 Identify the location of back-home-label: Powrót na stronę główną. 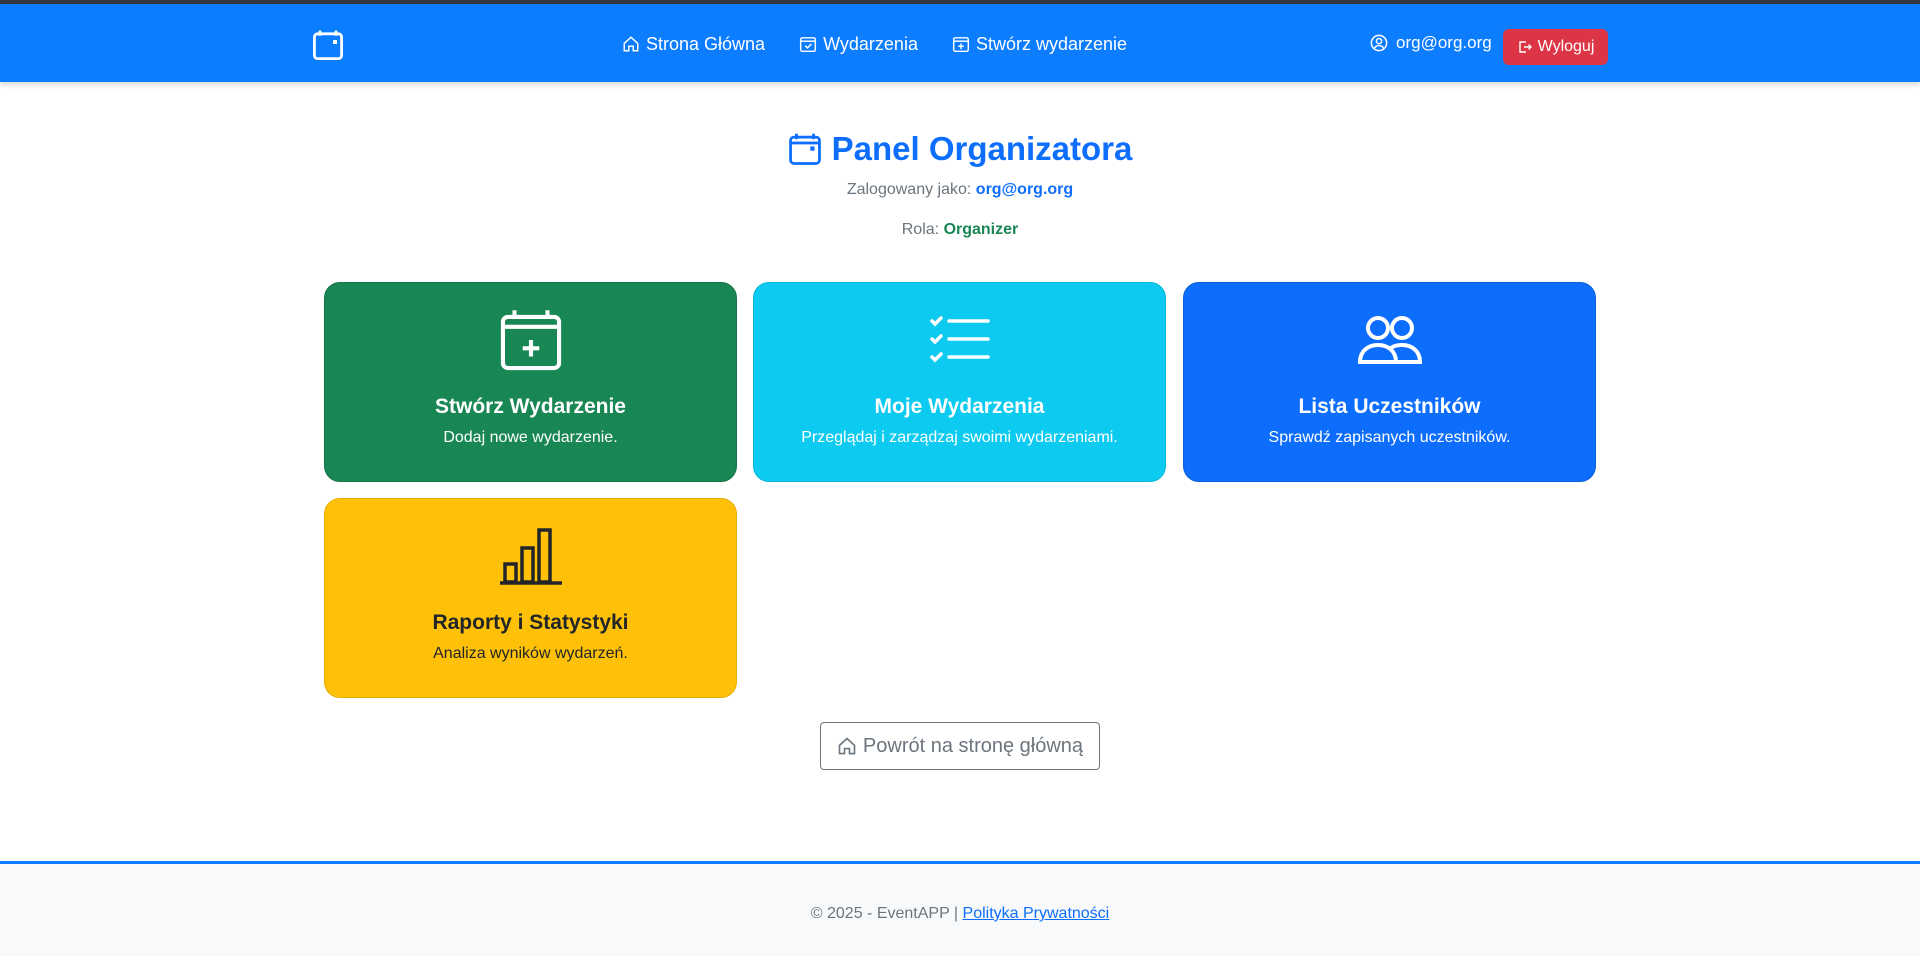
(973, 745).